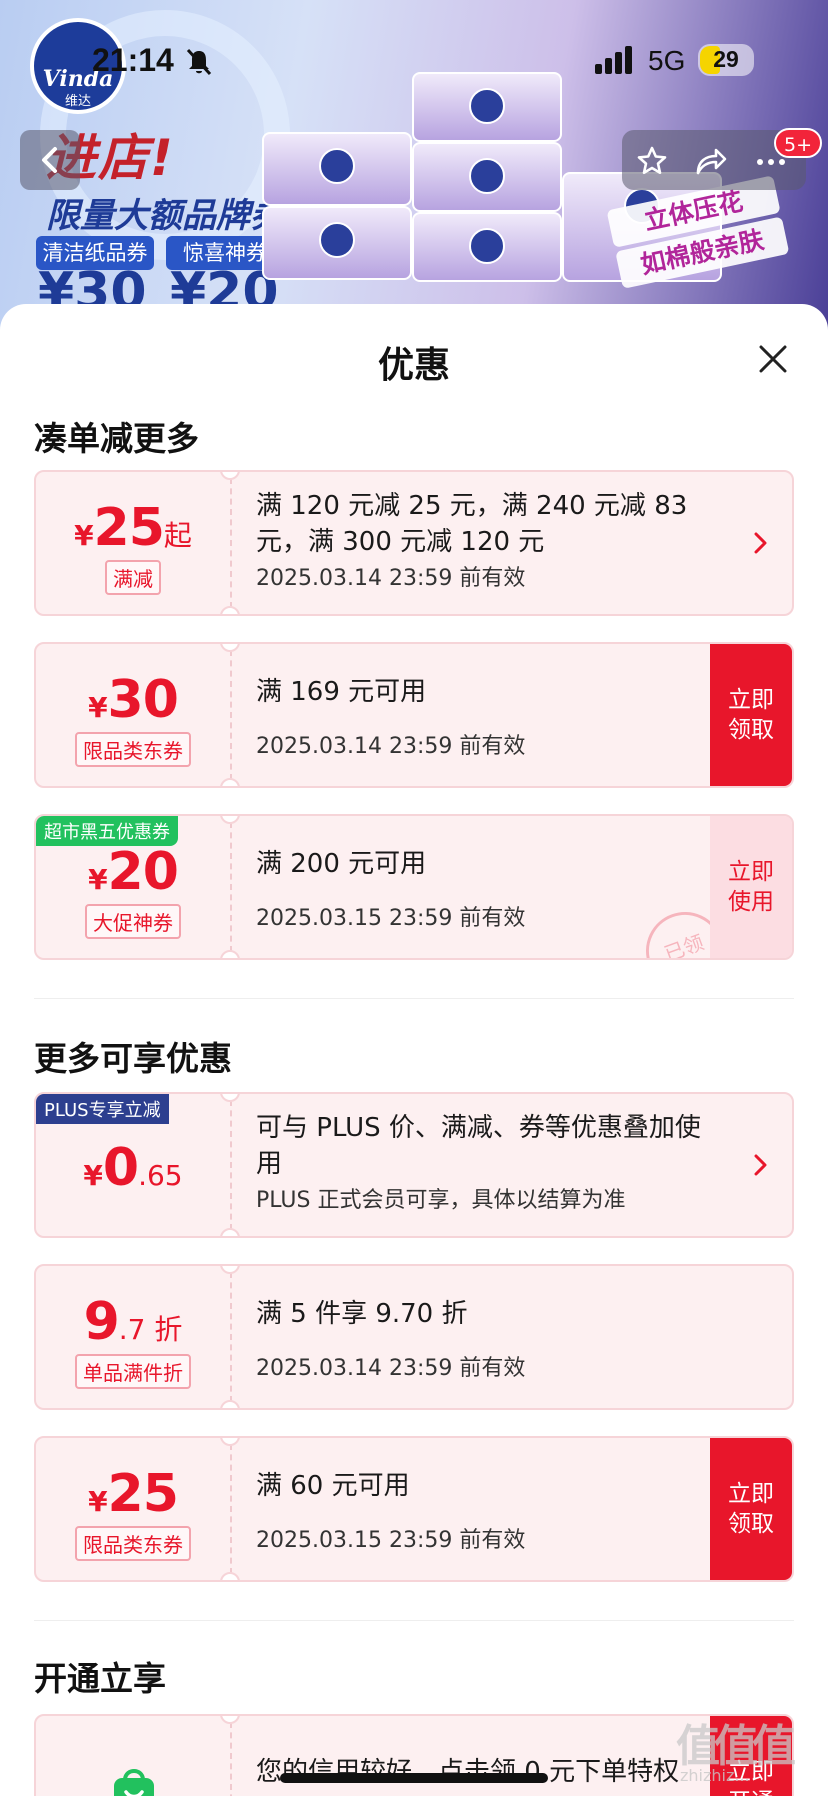 The width and height of the screenshot is (828, 1796). I want to click on section-title: 开通立享, so click(100, 1678).